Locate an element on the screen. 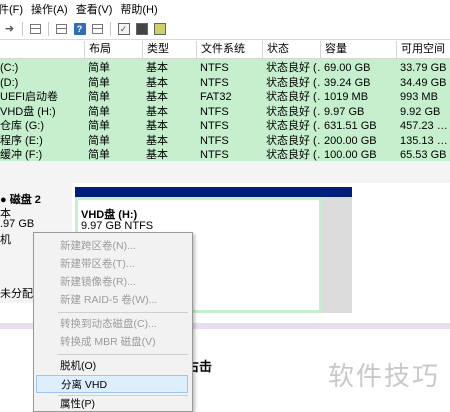  partition-stripe is located at coordinates (337, 255).